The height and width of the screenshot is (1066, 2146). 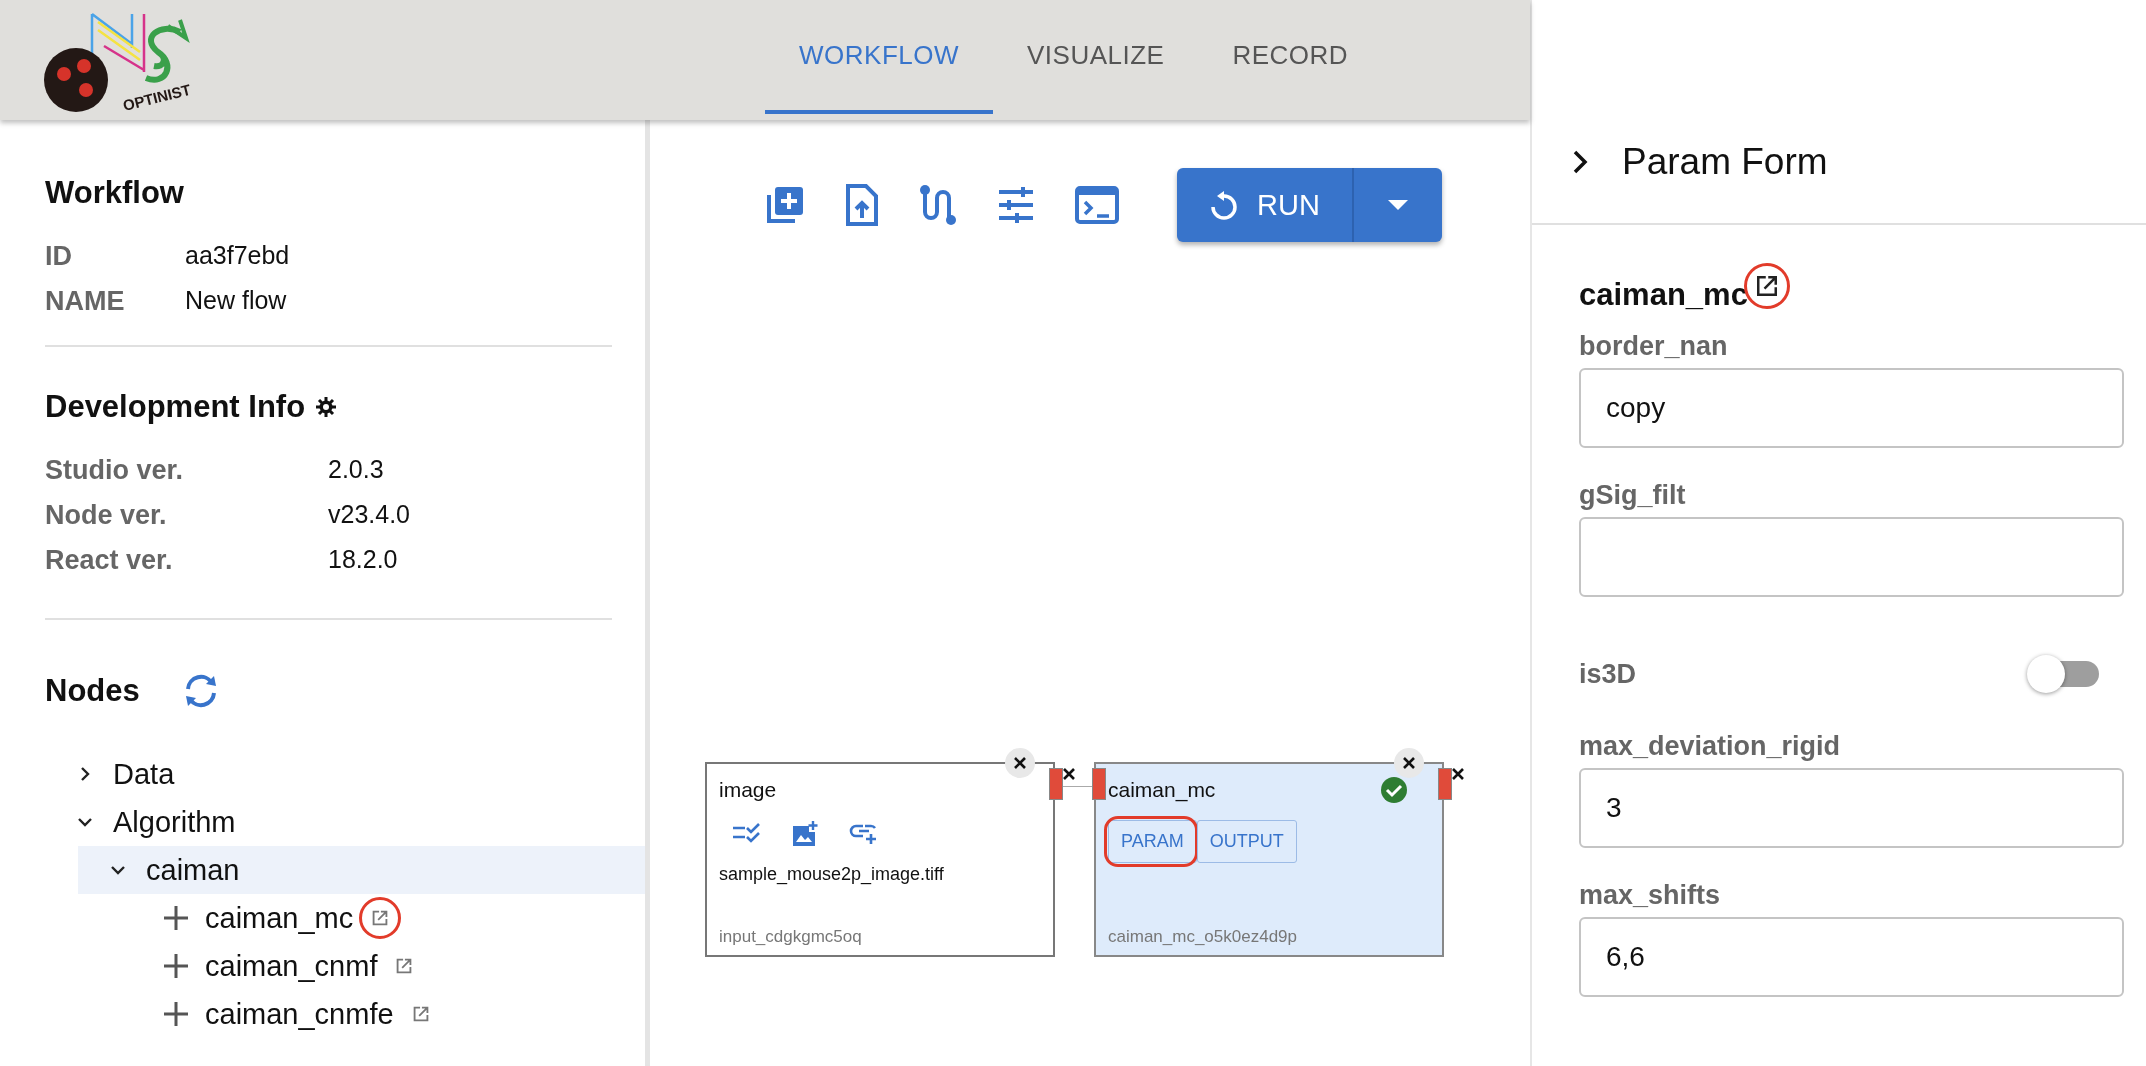 I want to click on field-label: max_shifts, so click(x=1650, y=895).